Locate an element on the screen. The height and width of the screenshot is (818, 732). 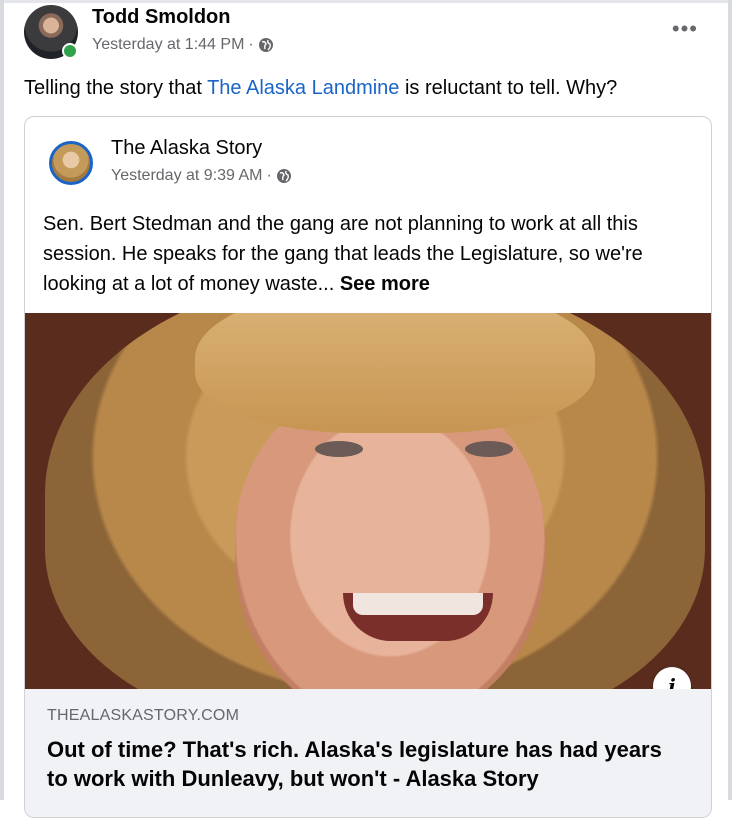
photo-eye-right is located at coordinates (489, 449).